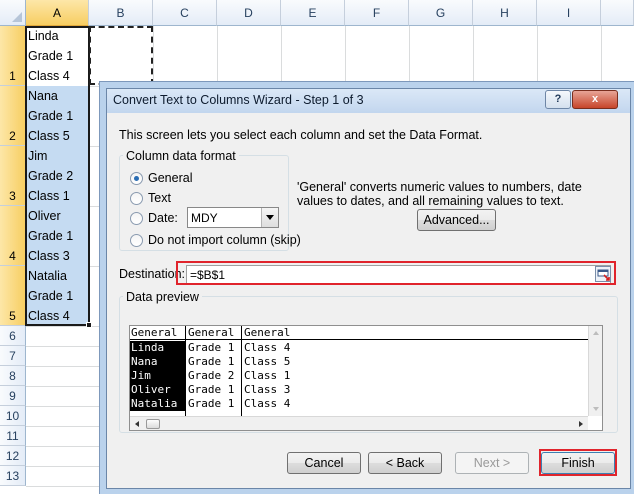  Describe the element at coordinates (233, 217) in the screenshot. I see `date-format-select: MDY` at that location.